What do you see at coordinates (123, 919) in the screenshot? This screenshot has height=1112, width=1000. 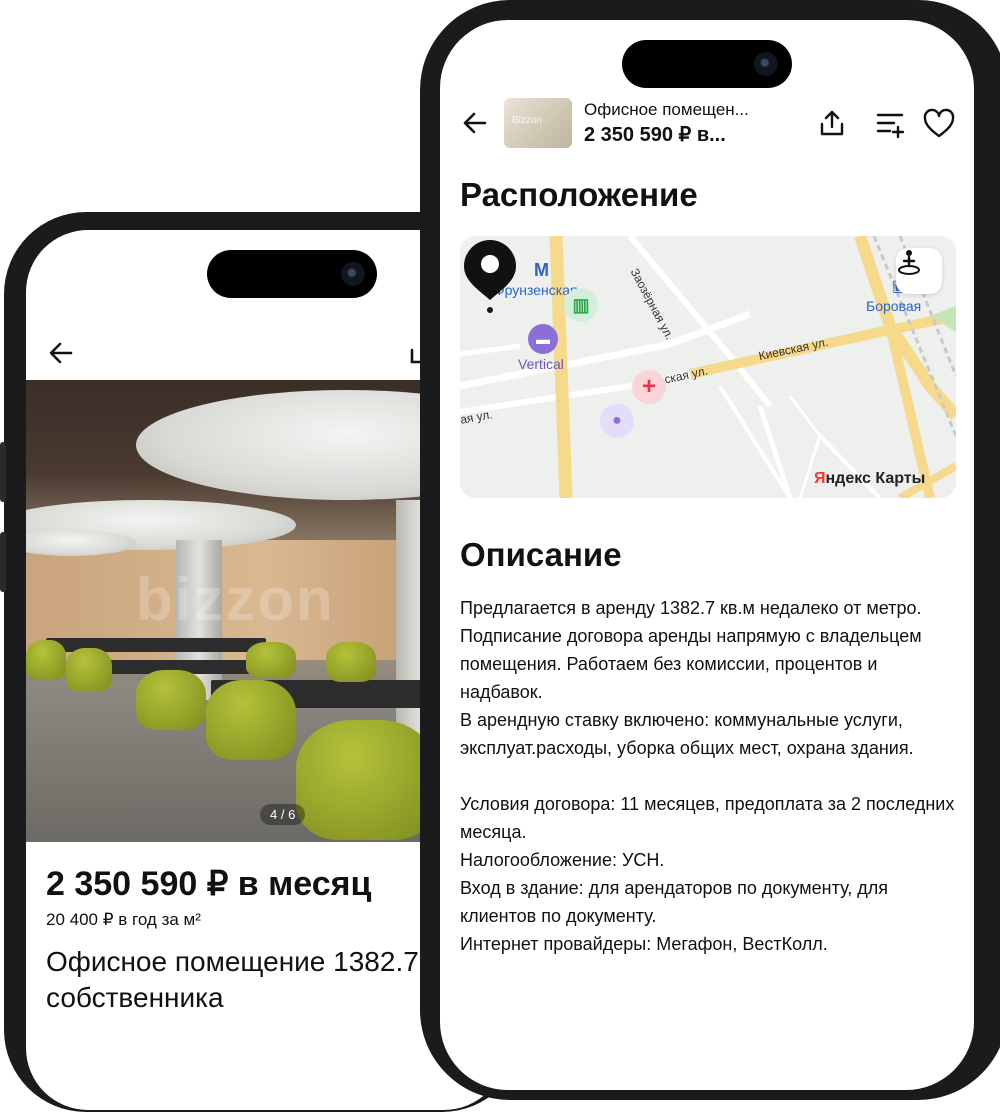 I see `price-per-sqm: 20 400 ₽ в год за м²` at bounding box center [123, 919].